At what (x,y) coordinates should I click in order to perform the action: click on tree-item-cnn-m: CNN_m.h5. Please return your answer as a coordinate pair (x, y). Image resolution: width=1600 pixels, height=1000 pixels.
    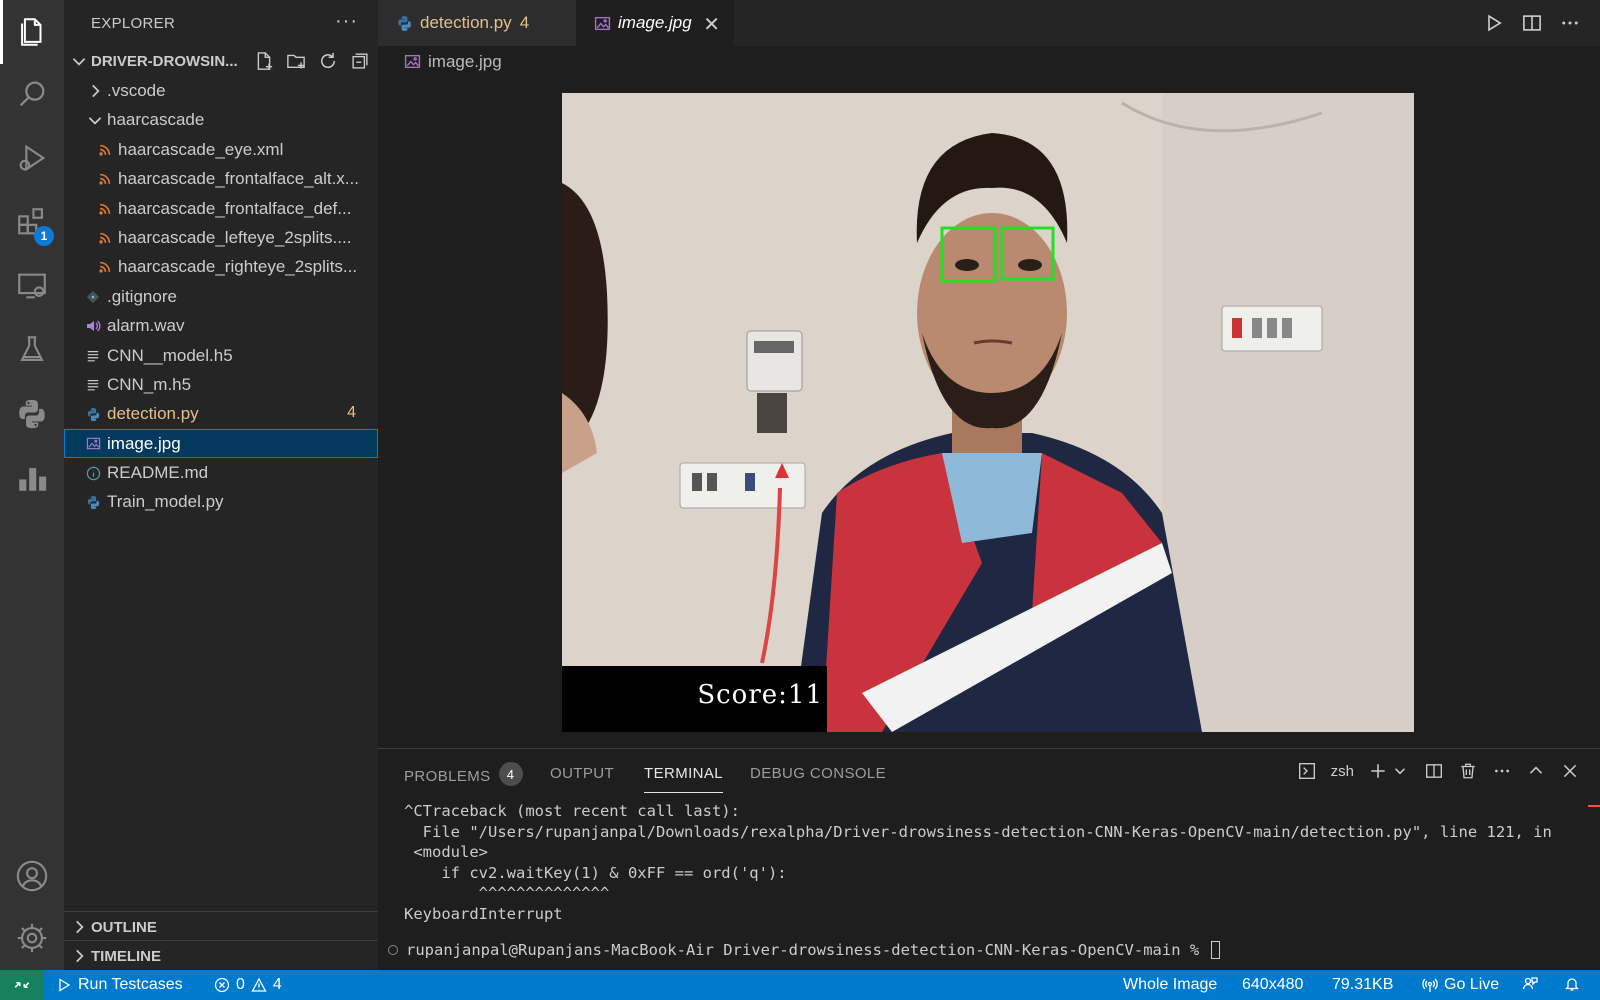
    Looking at the image, I should click on (221, 384).